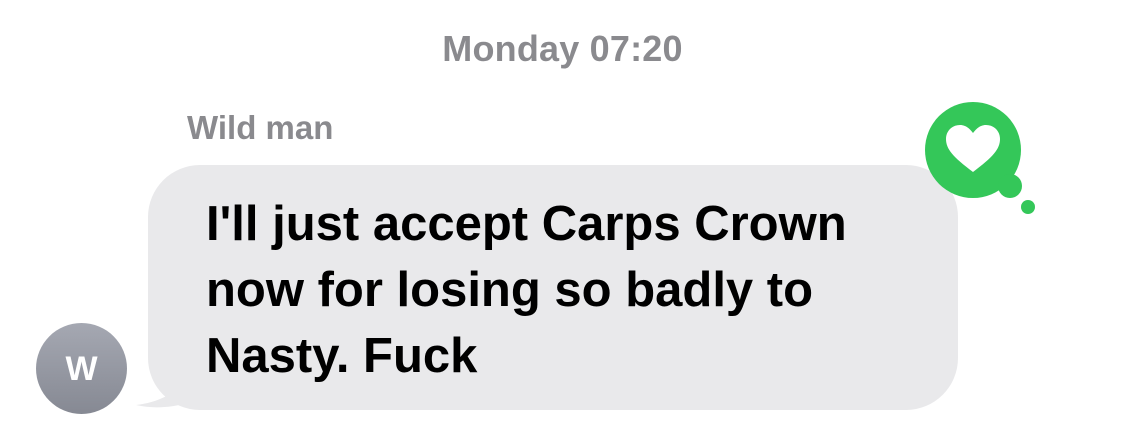  What do you see at coordinates (562, 48) in the screenshot?
I see `conversation-timestamp: Monday 07:20` at bounding box center [562, 48].